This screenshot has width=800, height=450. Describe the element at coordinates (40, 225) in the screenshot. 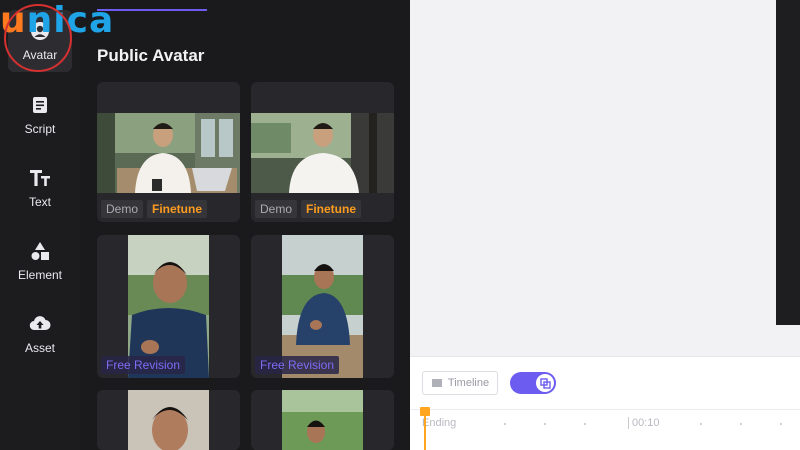

I see `left-rail: Avatar Script Text Element Asset` at that location.